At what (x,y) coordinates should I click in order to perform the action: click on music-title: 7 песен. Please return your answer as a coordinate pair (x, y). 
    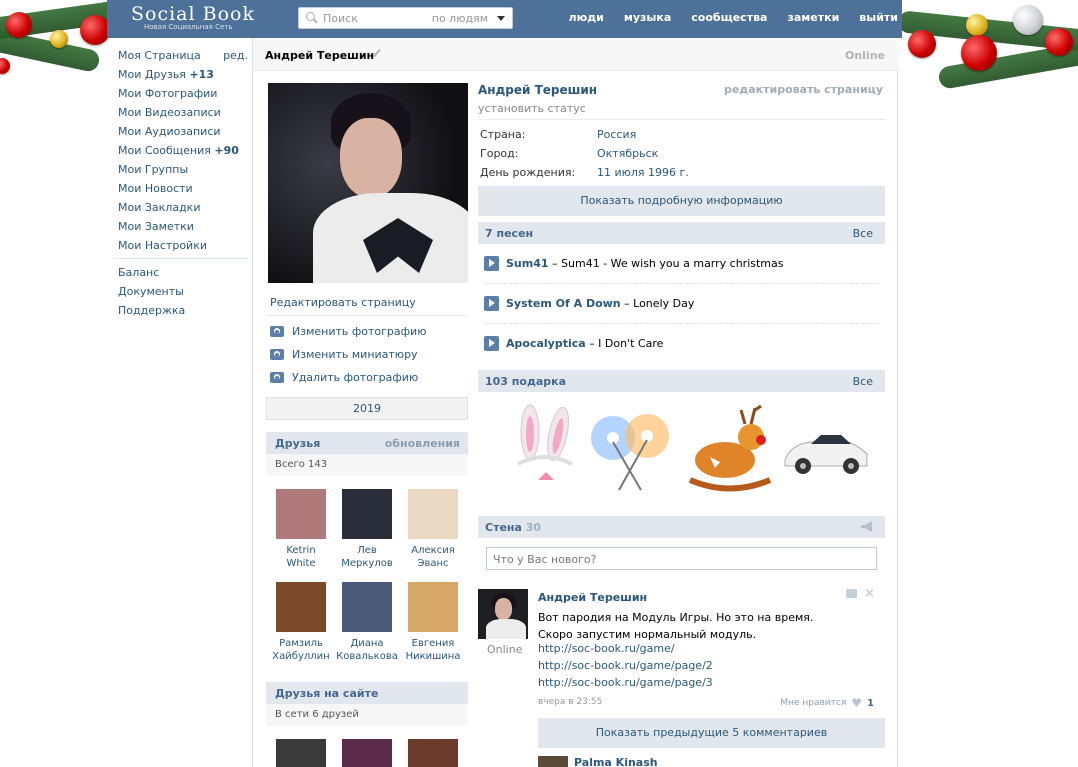
    Looking at the image, I should click on (509, 233).